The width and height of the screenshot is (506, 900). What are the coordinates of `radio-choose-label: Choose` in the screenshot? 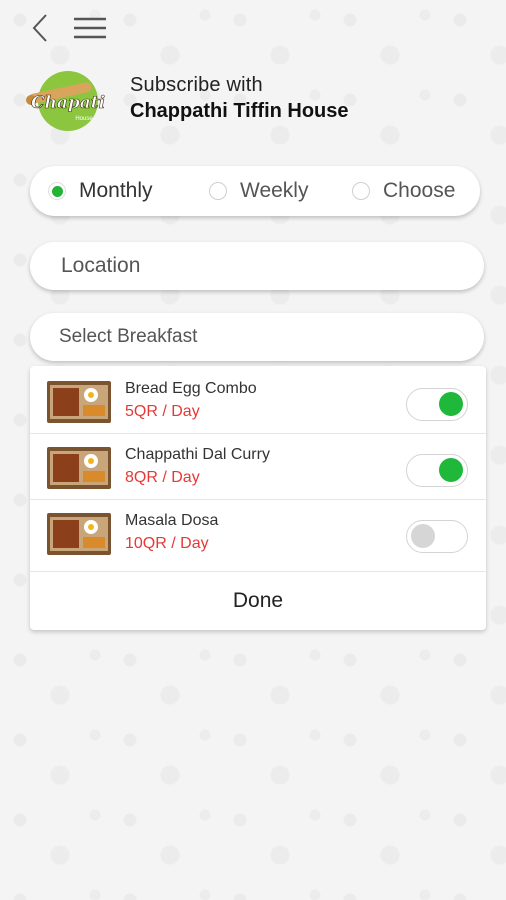 It's located at (419, 190).